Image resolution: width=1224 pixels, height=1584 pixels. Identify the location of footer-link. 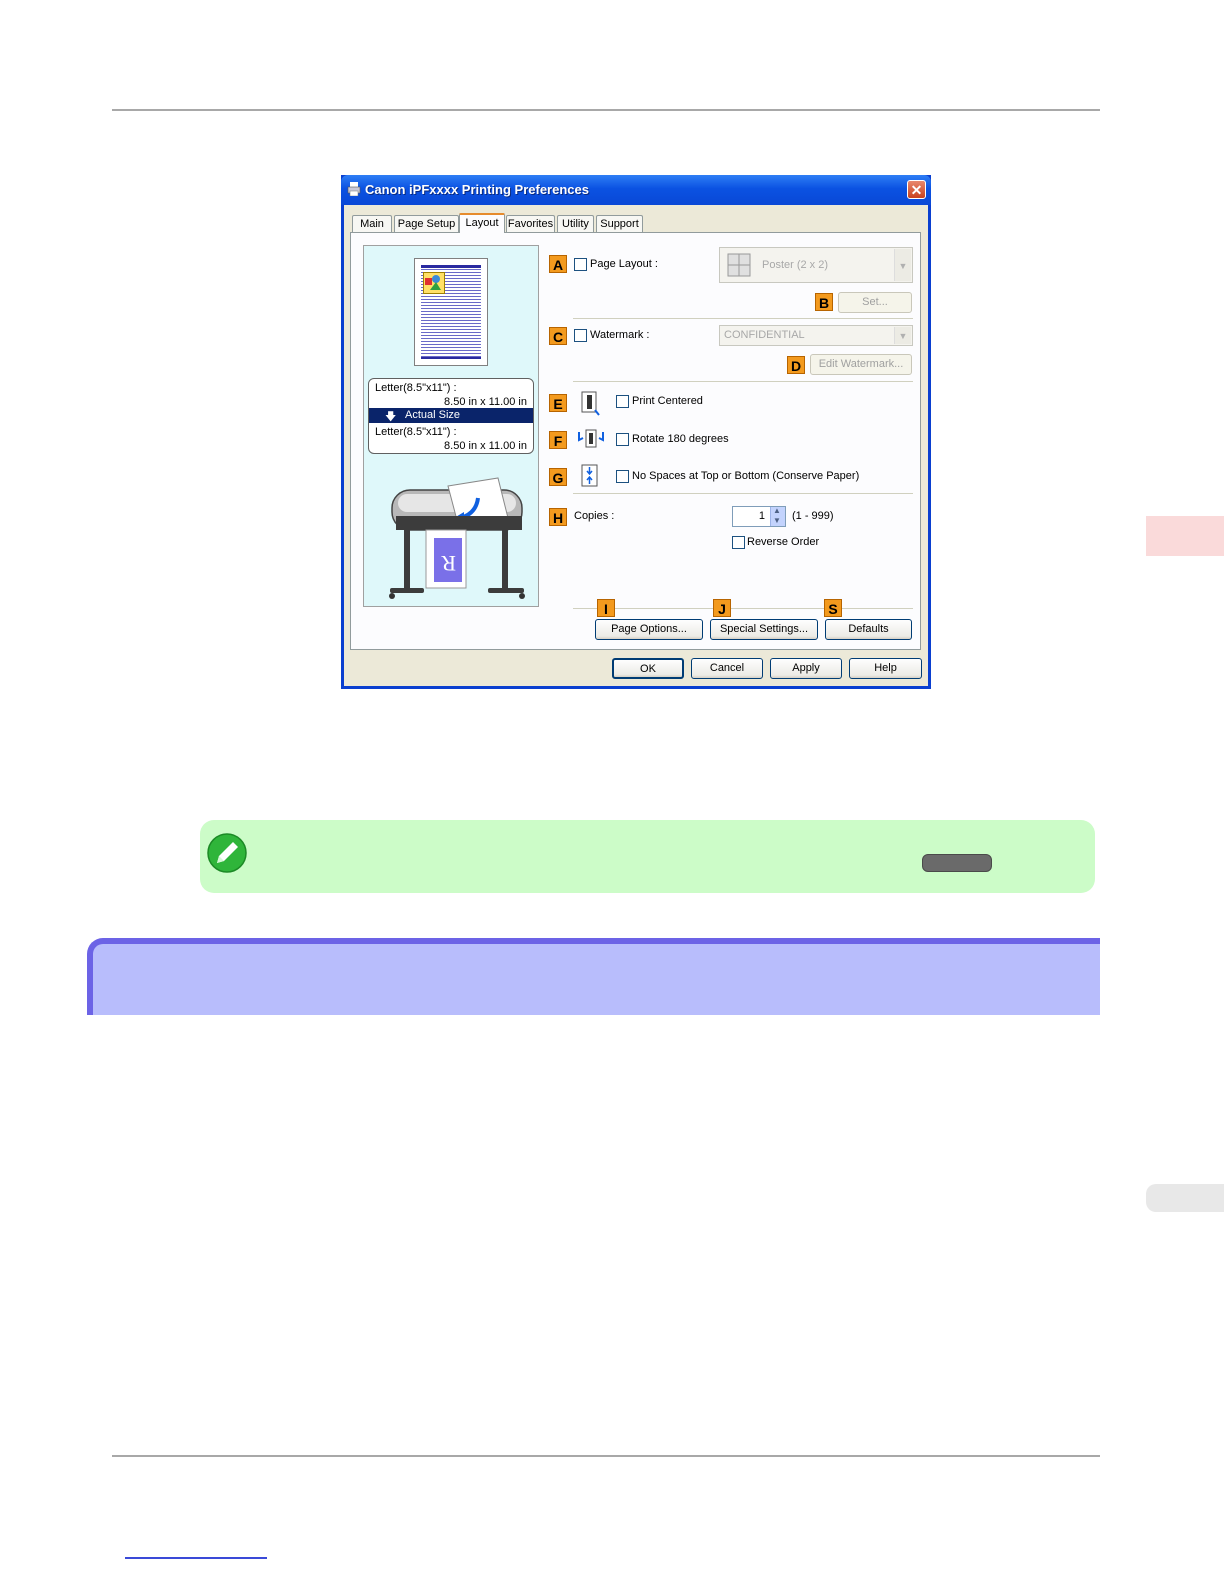
(196, 1558).